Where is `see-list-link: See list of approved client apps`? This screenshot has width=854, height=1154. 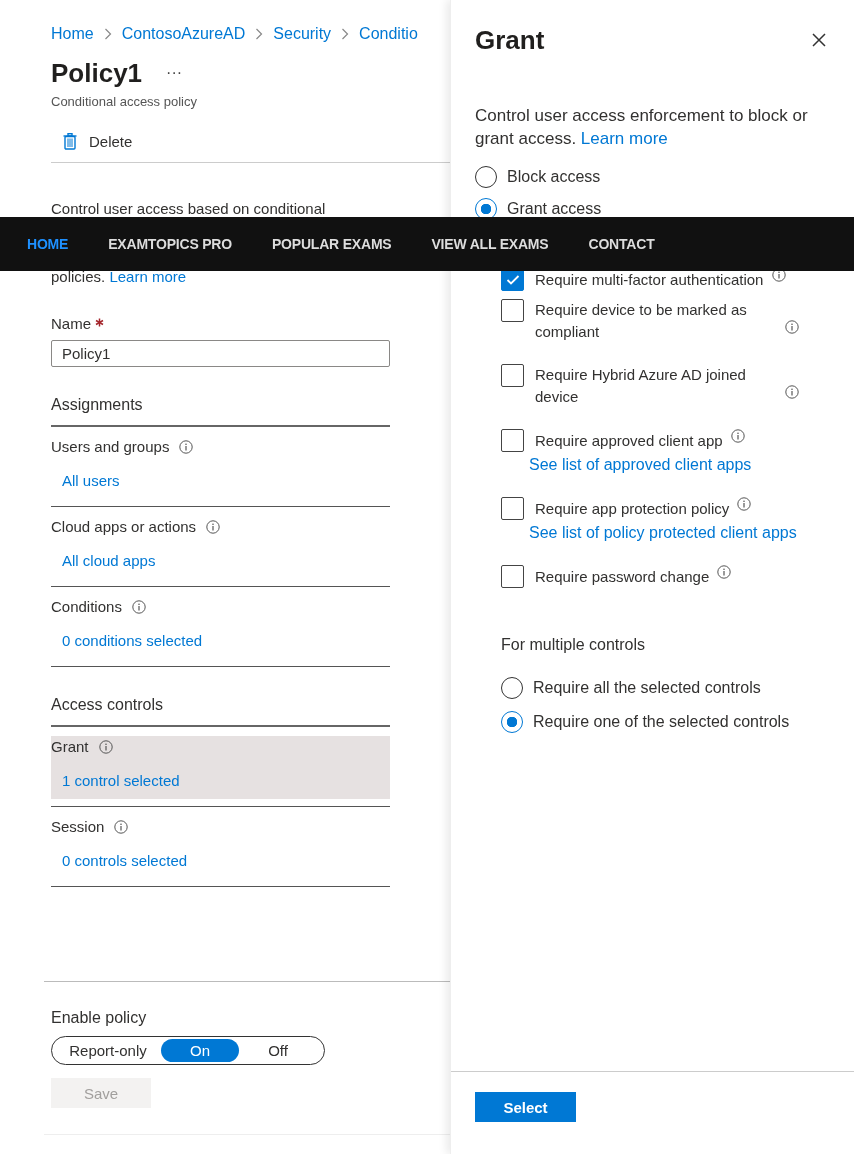
see-list-link: See list of approved client apps is located at coordinates (682, 465).